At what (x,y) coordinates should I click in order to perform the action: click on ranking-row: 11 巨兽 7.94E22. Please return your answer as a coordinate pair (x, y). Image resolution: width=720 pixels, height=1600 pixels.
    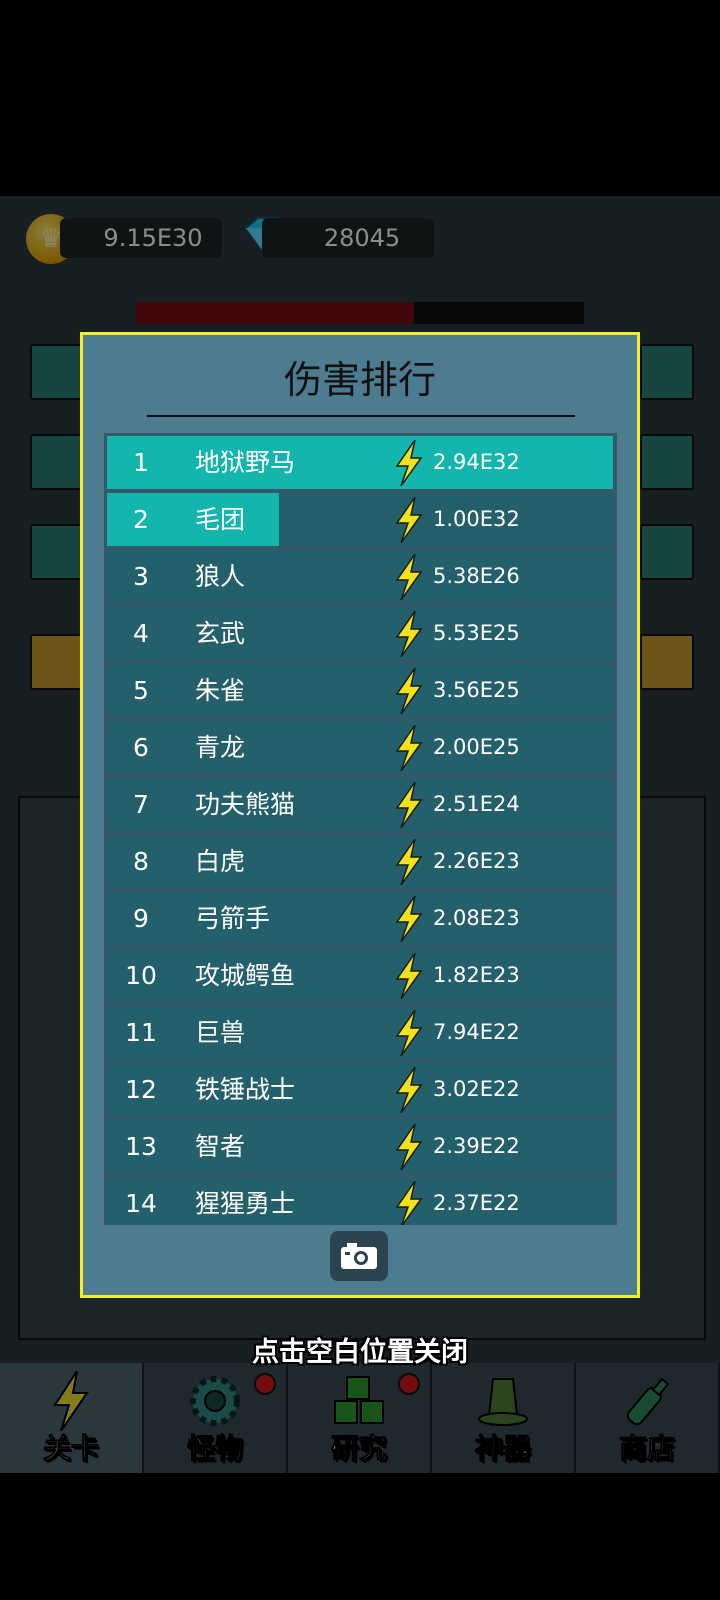
    Looking at the image, I should click on (360, 1032).